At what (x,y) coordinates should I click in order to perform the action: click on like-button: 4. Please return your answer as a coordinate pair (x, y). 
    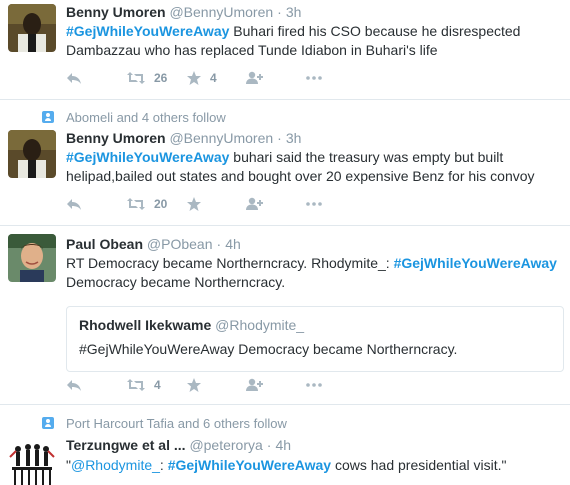
    Looking at the image, I should click on (216, 78).